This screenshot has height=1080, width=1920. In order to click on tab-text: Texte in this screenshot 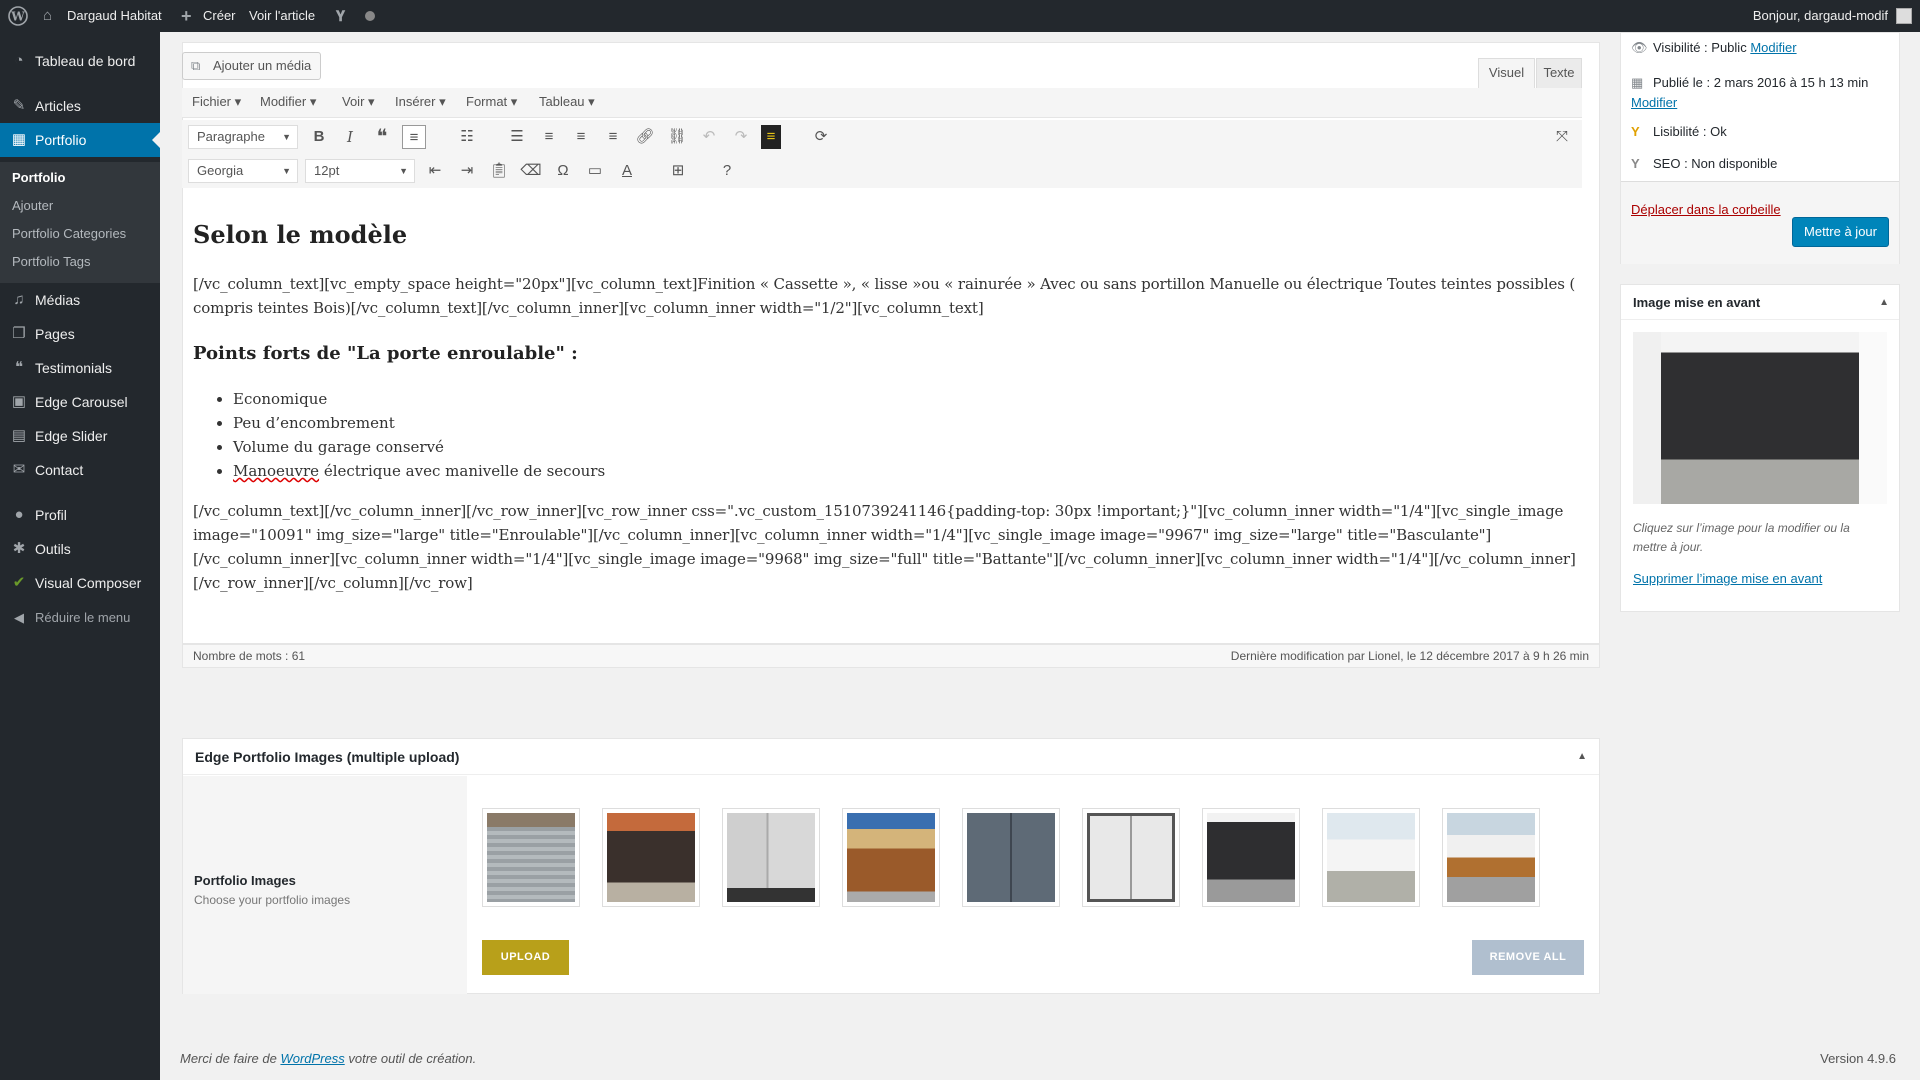, I will do `click(1559, 73)`.